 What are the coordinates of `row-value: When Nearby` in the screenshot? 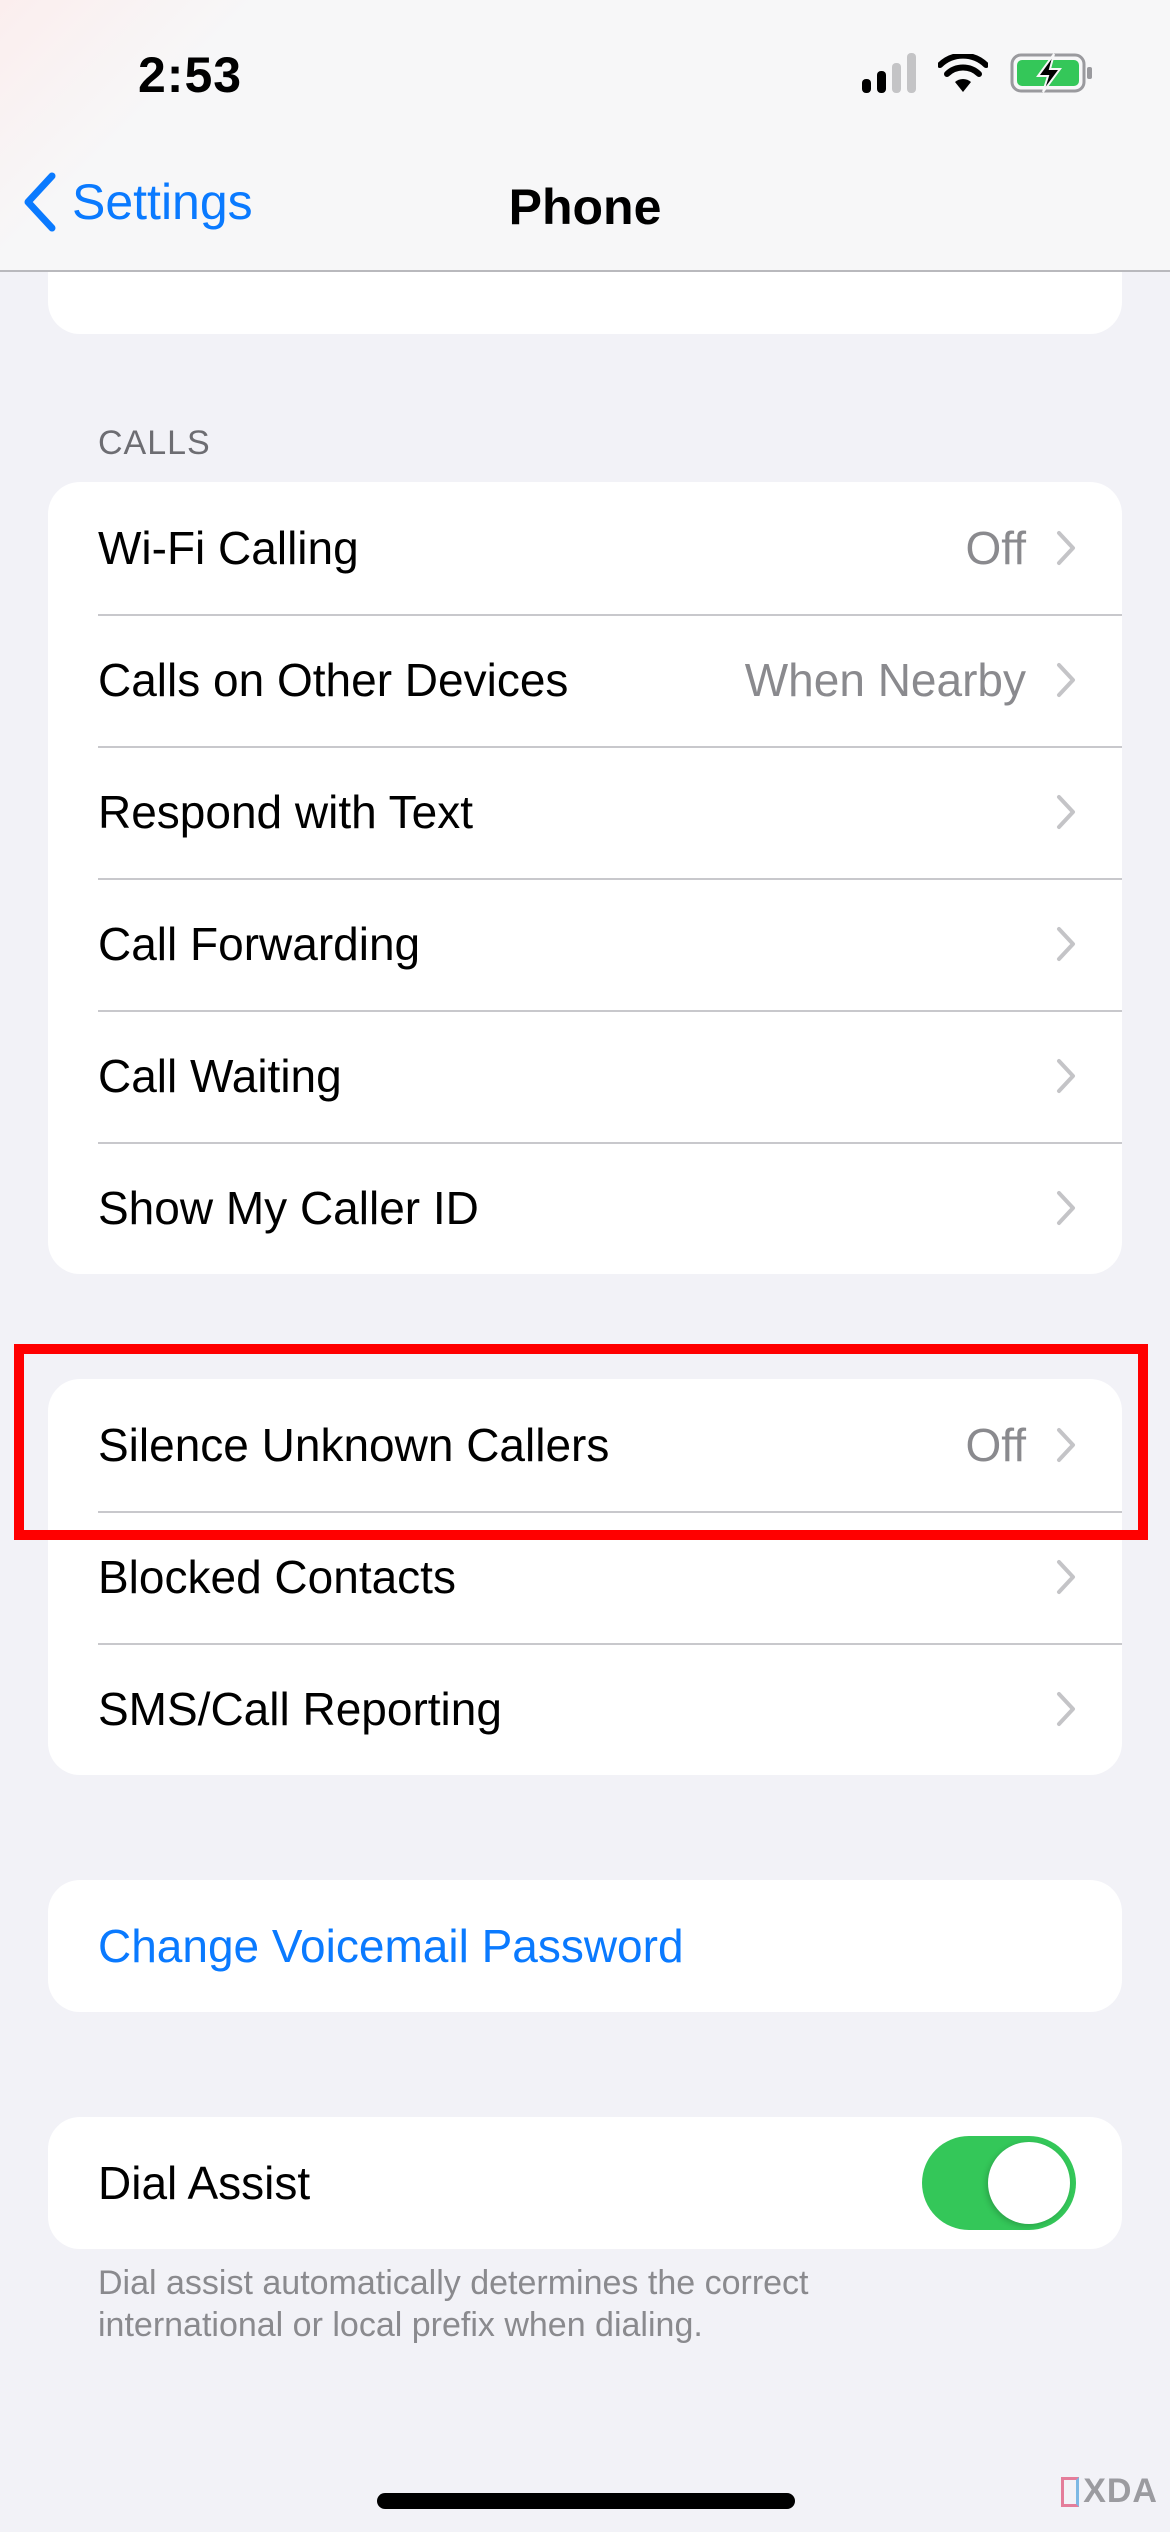 It's located at (885, 680).